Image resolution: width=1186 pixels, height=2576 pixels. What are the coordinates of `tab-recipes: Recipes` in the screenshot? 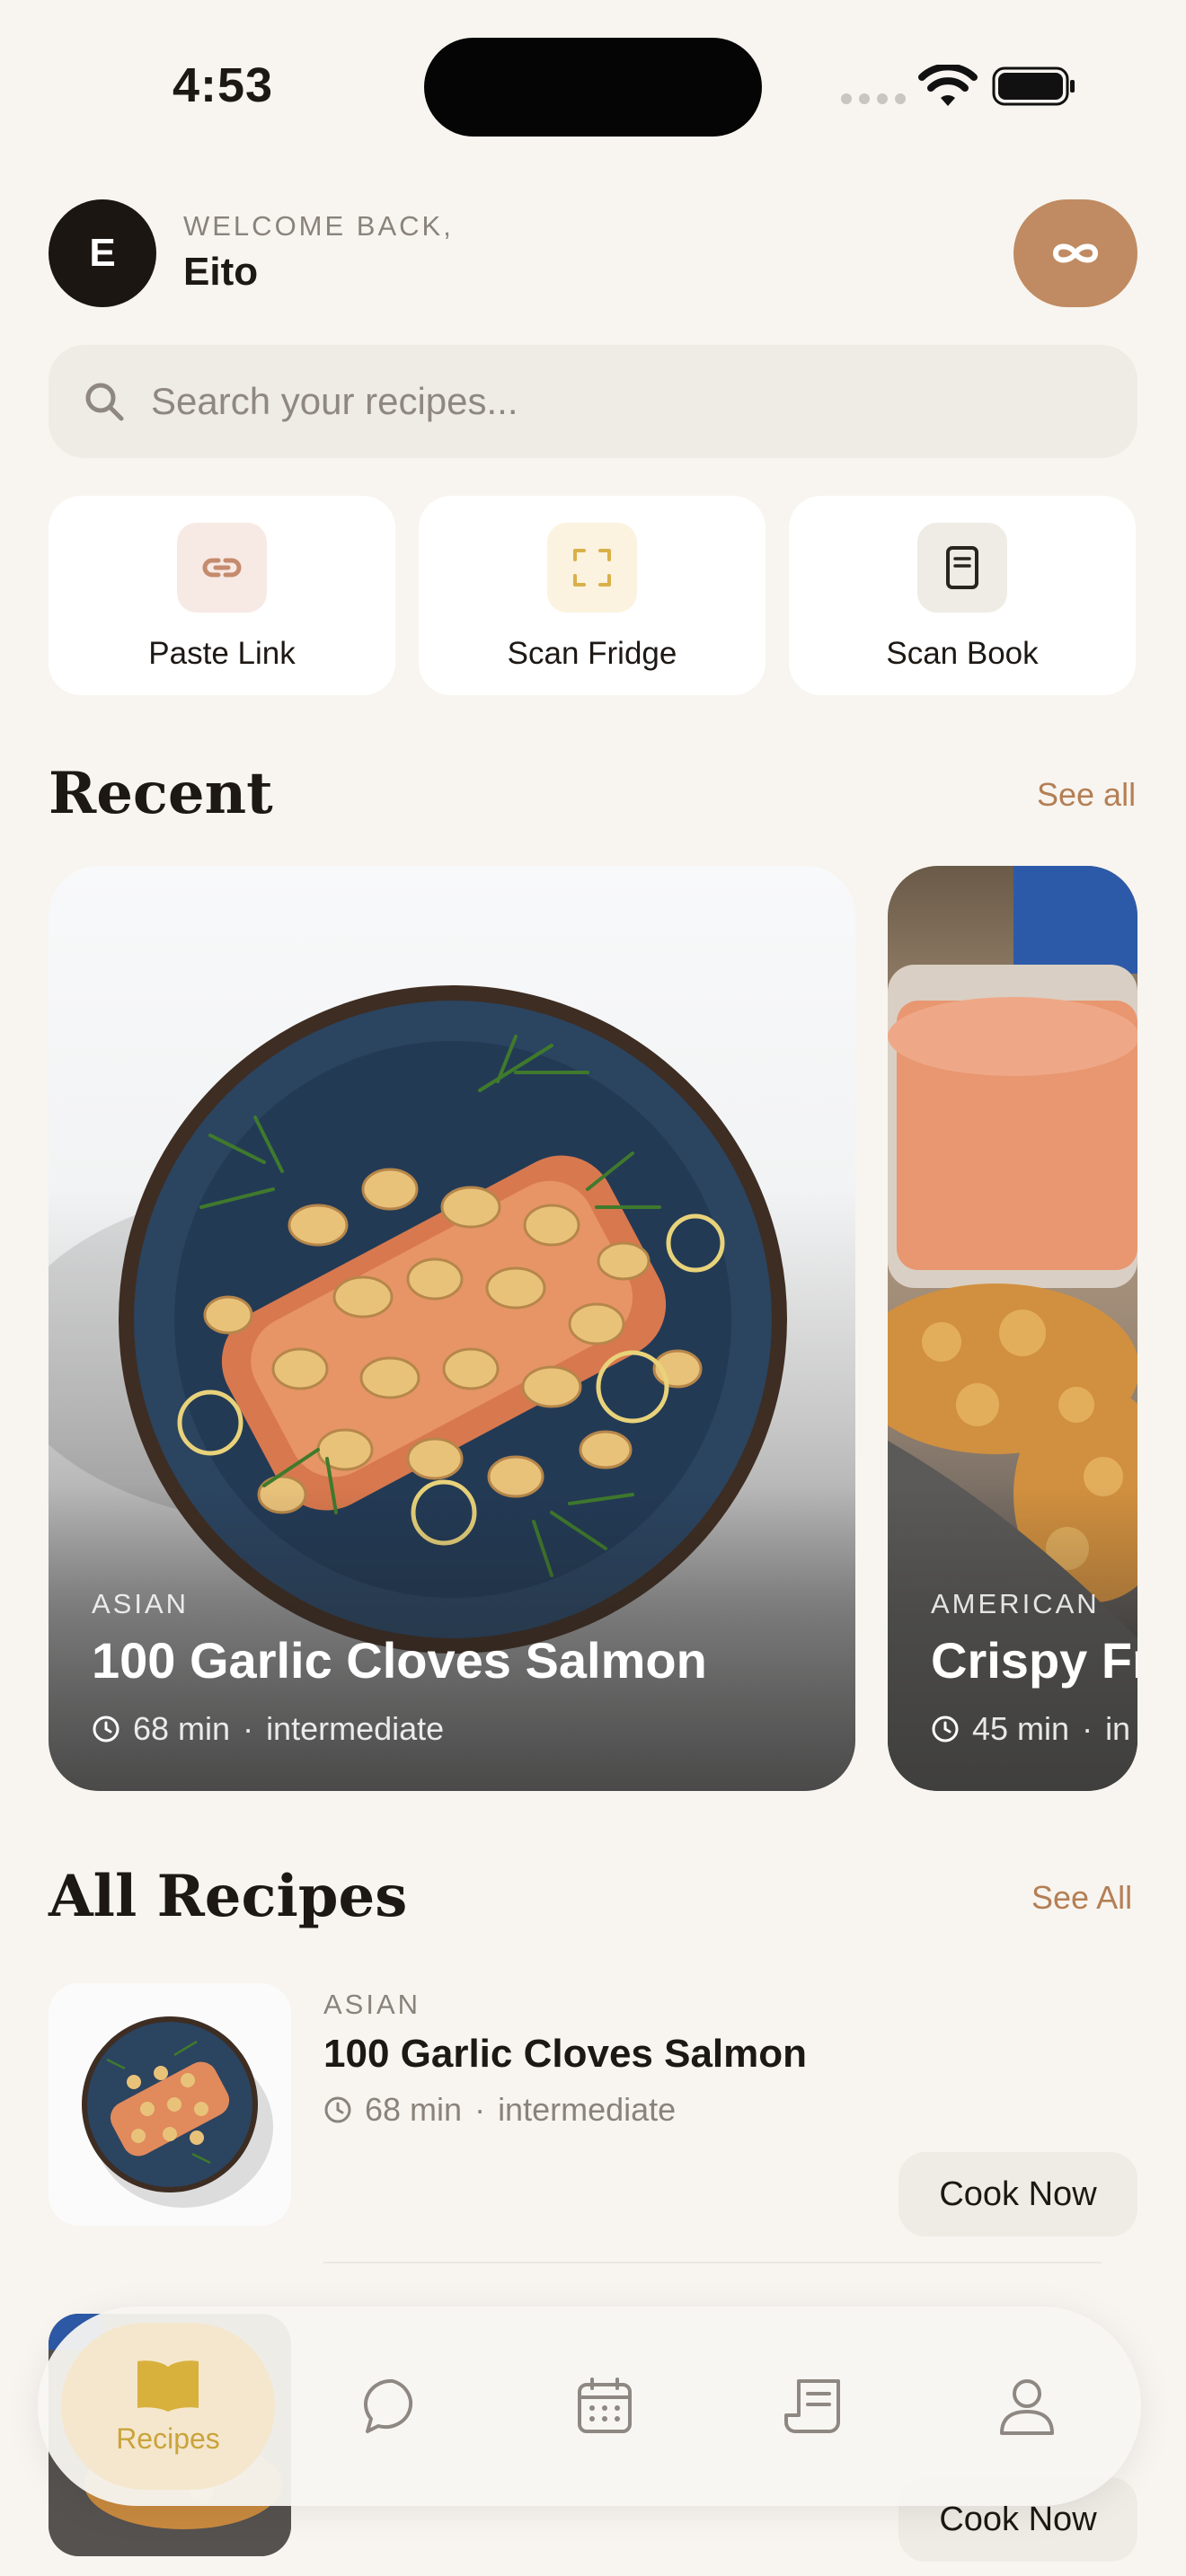 It's located at (168, 2406).